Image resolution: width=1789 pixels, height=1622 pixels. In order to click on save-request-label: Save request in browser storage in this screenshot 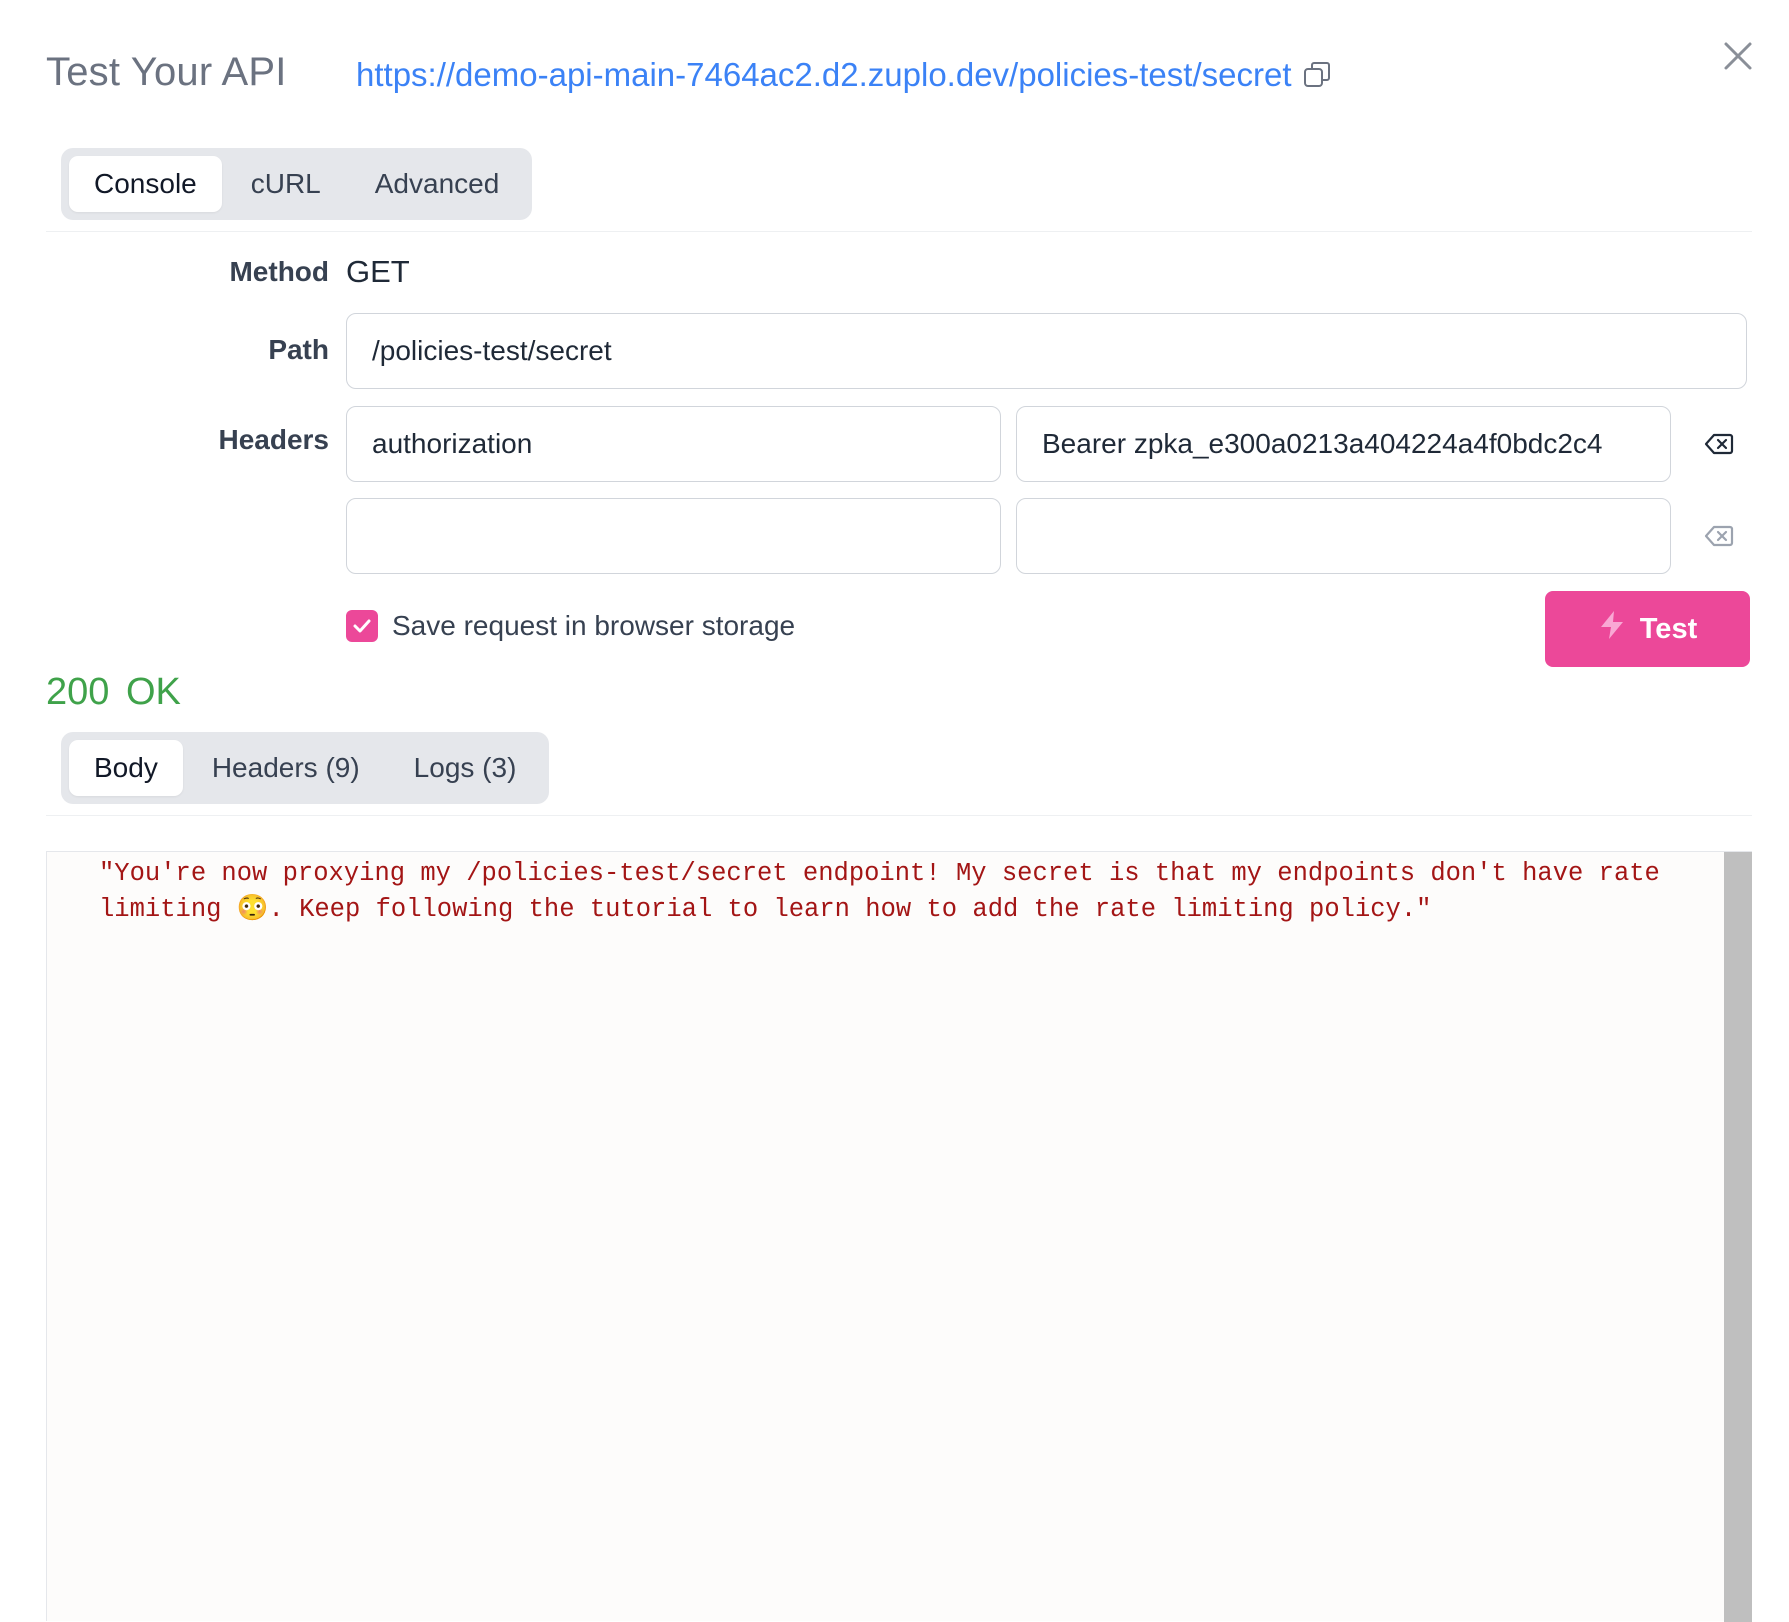, I will do `click(594, 625)`.